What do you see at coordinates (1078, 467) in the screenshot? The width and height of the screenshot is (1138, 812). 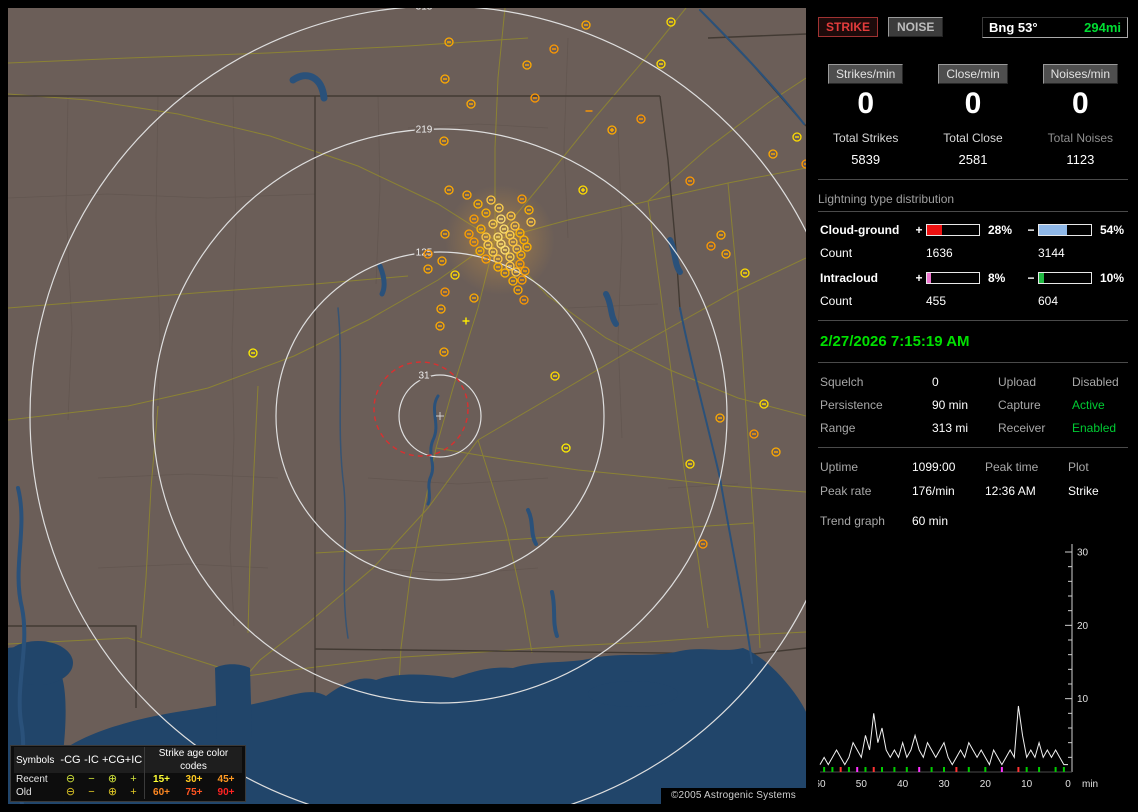 I see `plot-label: Plot` at bounding box center [1078, 467].